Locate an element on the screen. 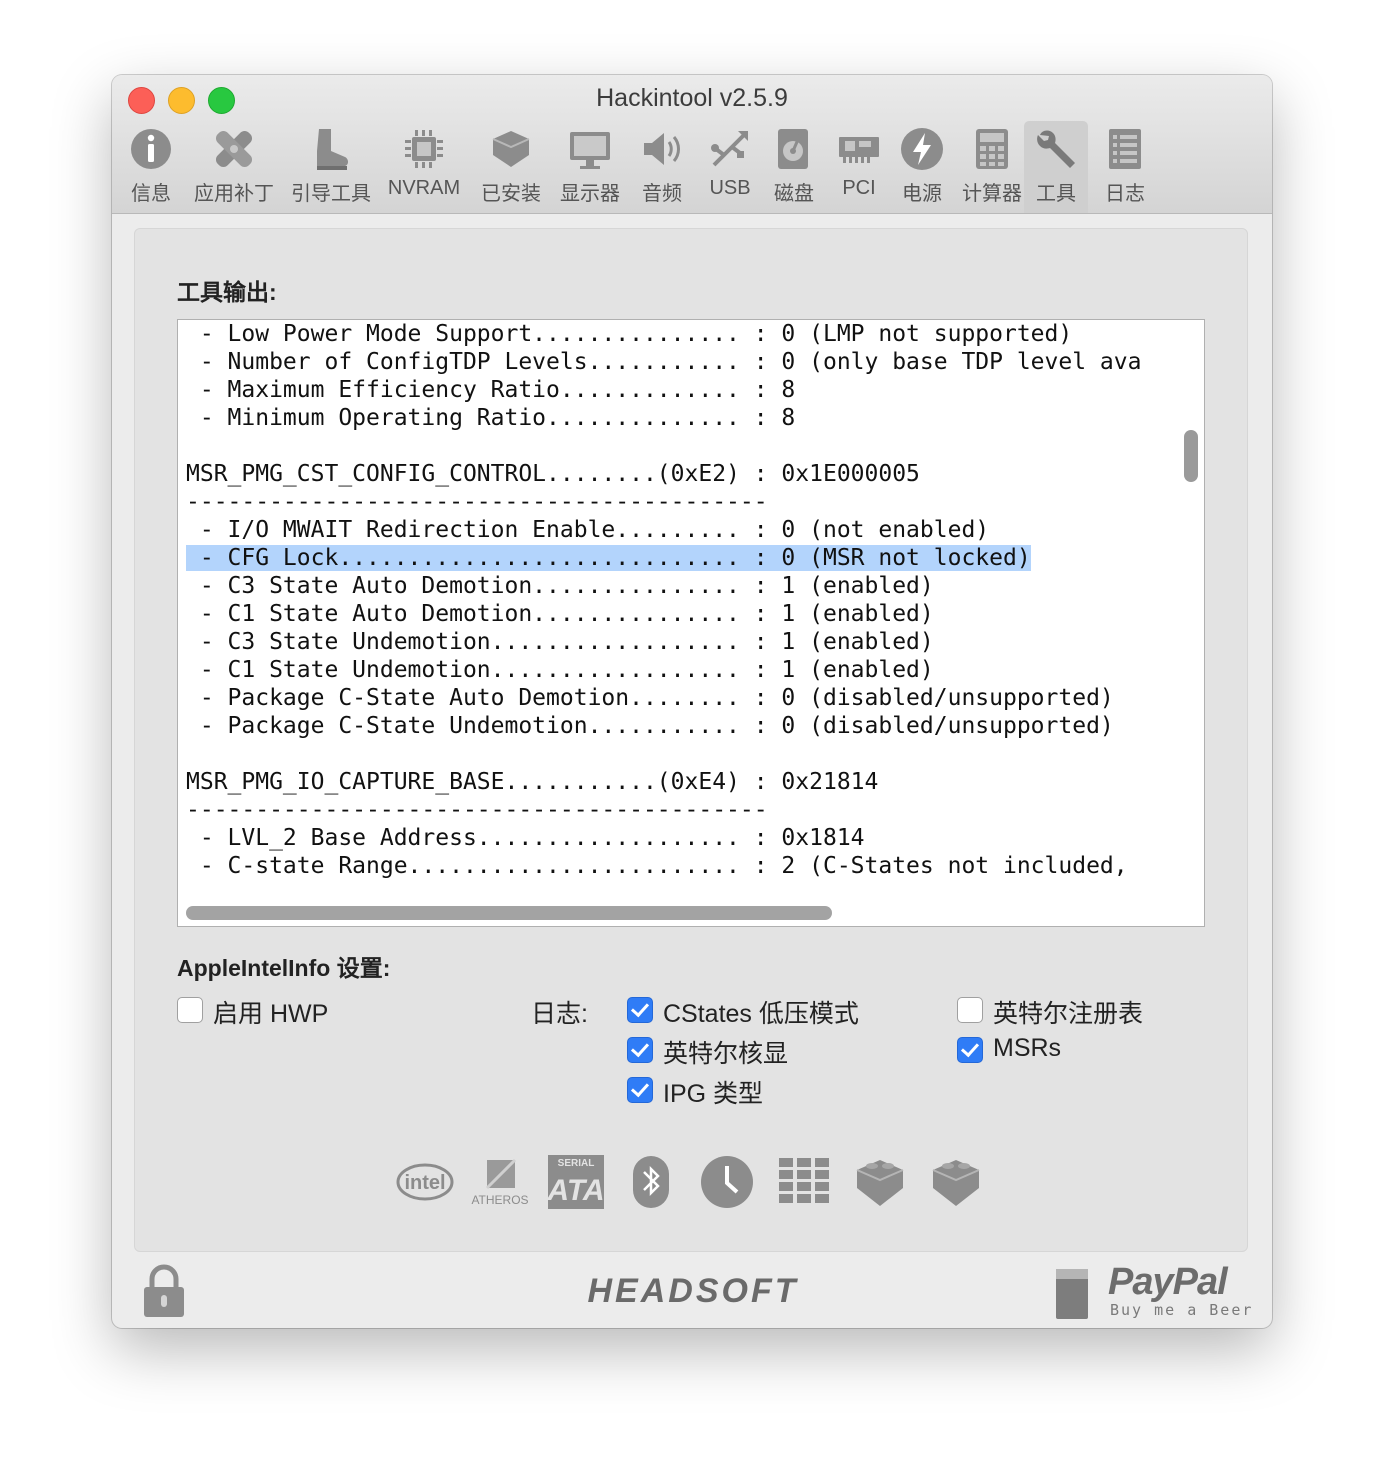 The width and height of the screenshot is (1384, 1476). paypal-donate-button: PayPal Buy me a Beer is located at coordinates (1154, 1291).